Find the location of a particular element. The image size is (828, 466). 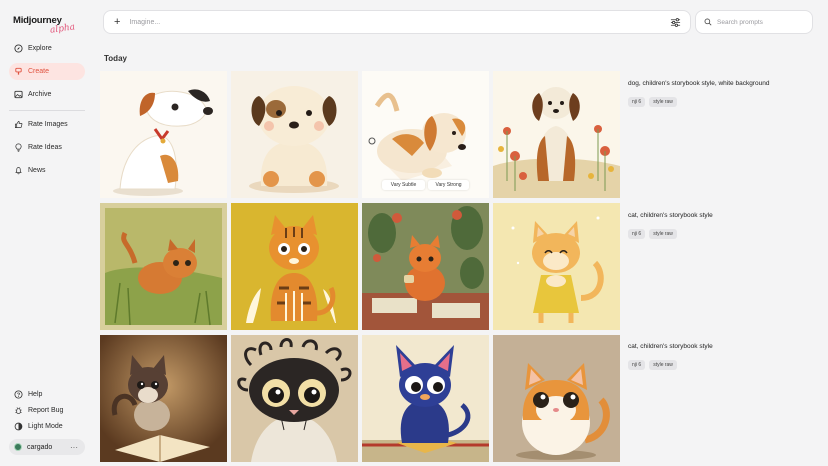

tag-group-row-1: nji 6 style raw is located at coordinates (652, 102).